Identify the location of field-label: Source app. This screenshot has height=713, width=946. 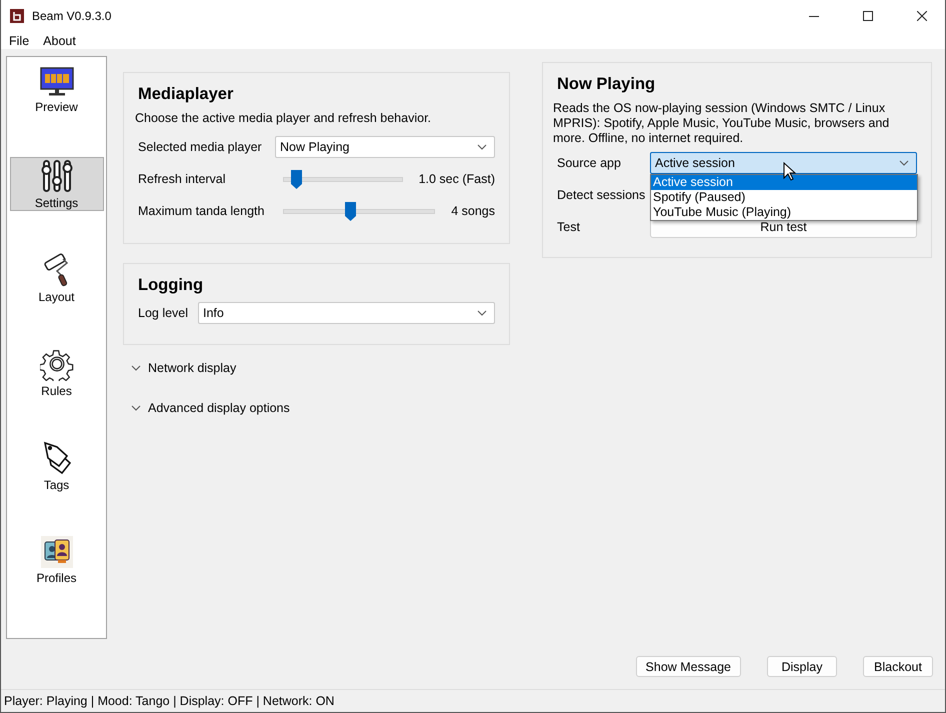
(589, 163).